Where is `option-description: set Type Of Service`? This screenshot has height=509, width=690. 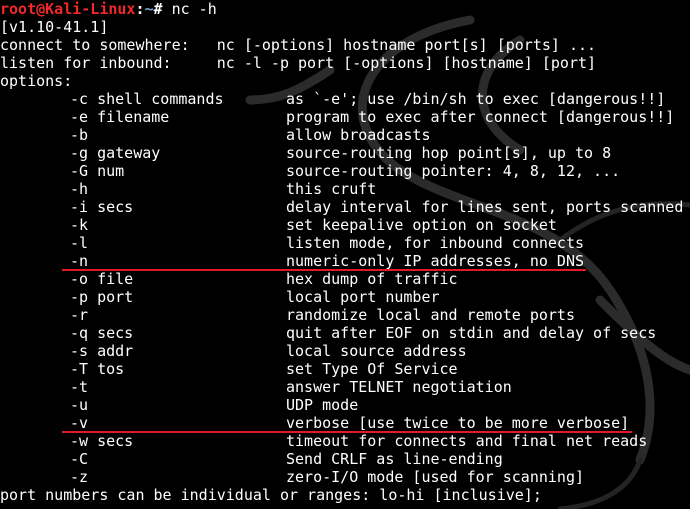 option-description: set Type Of Service is located at coordinates (372, 369).